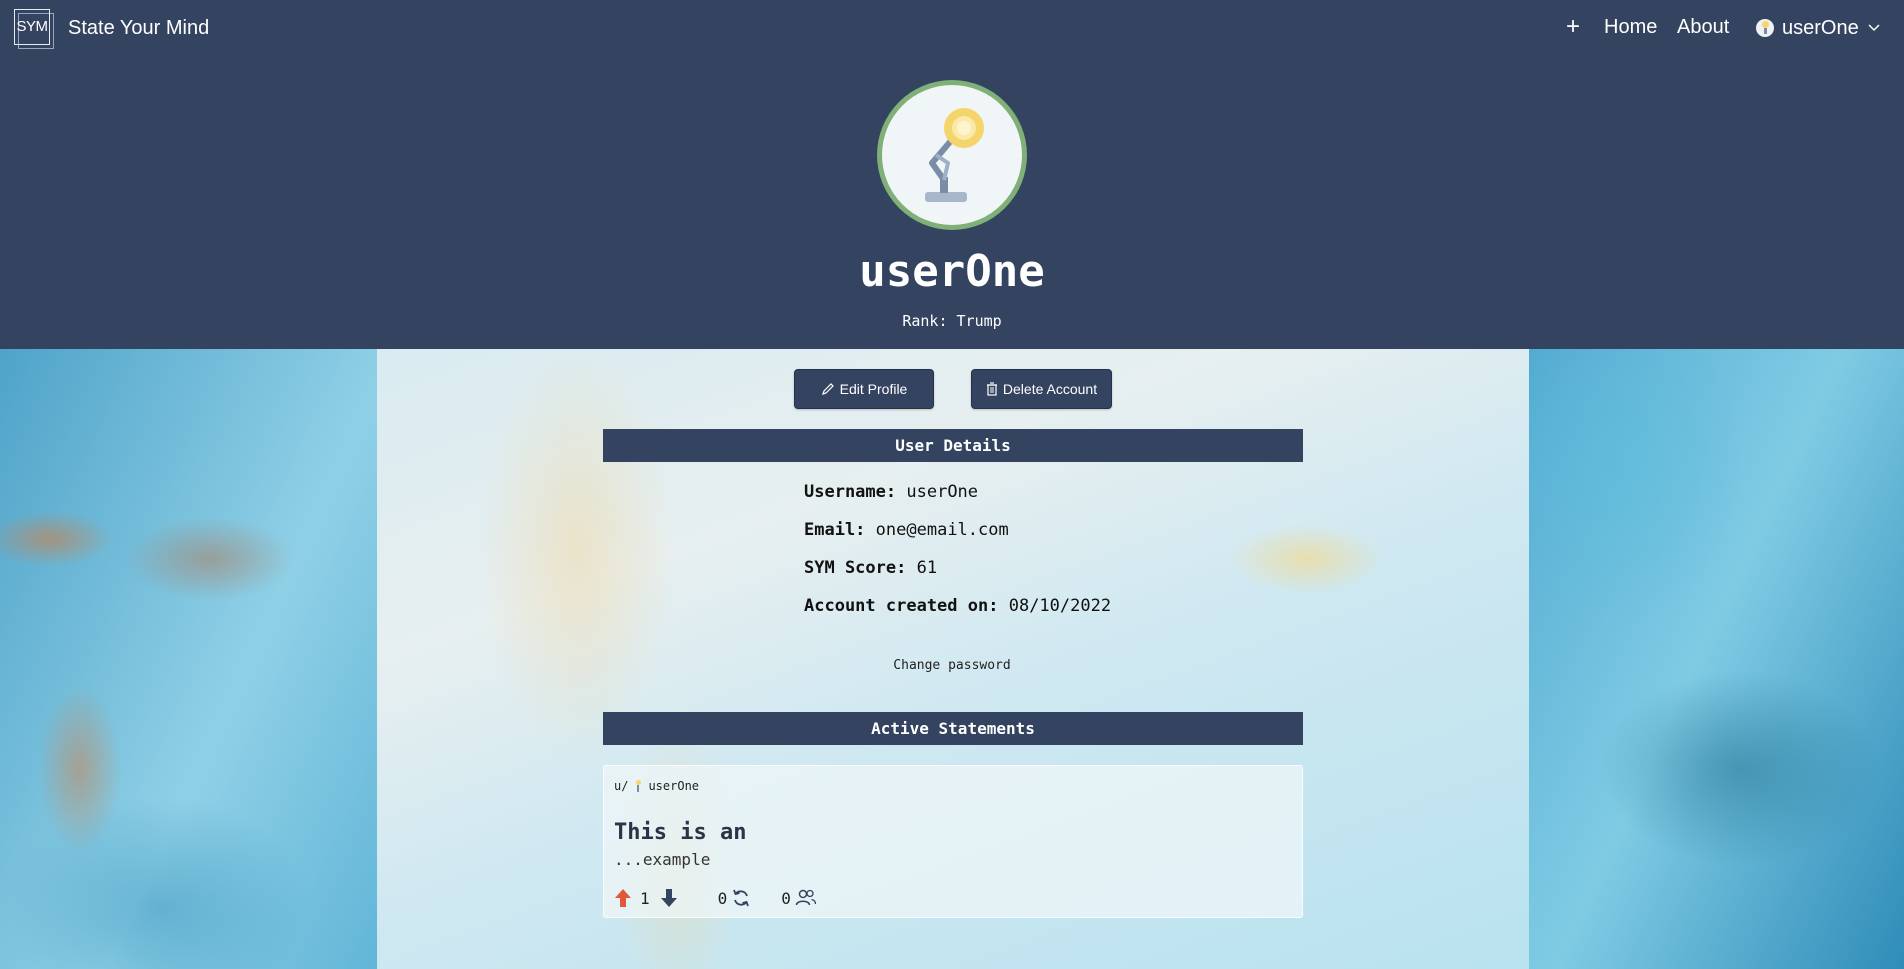  What do you see at coordinates (952, 271) in the screenshot?
I see `profile-username: userOne` at bounding box center [952, 271].